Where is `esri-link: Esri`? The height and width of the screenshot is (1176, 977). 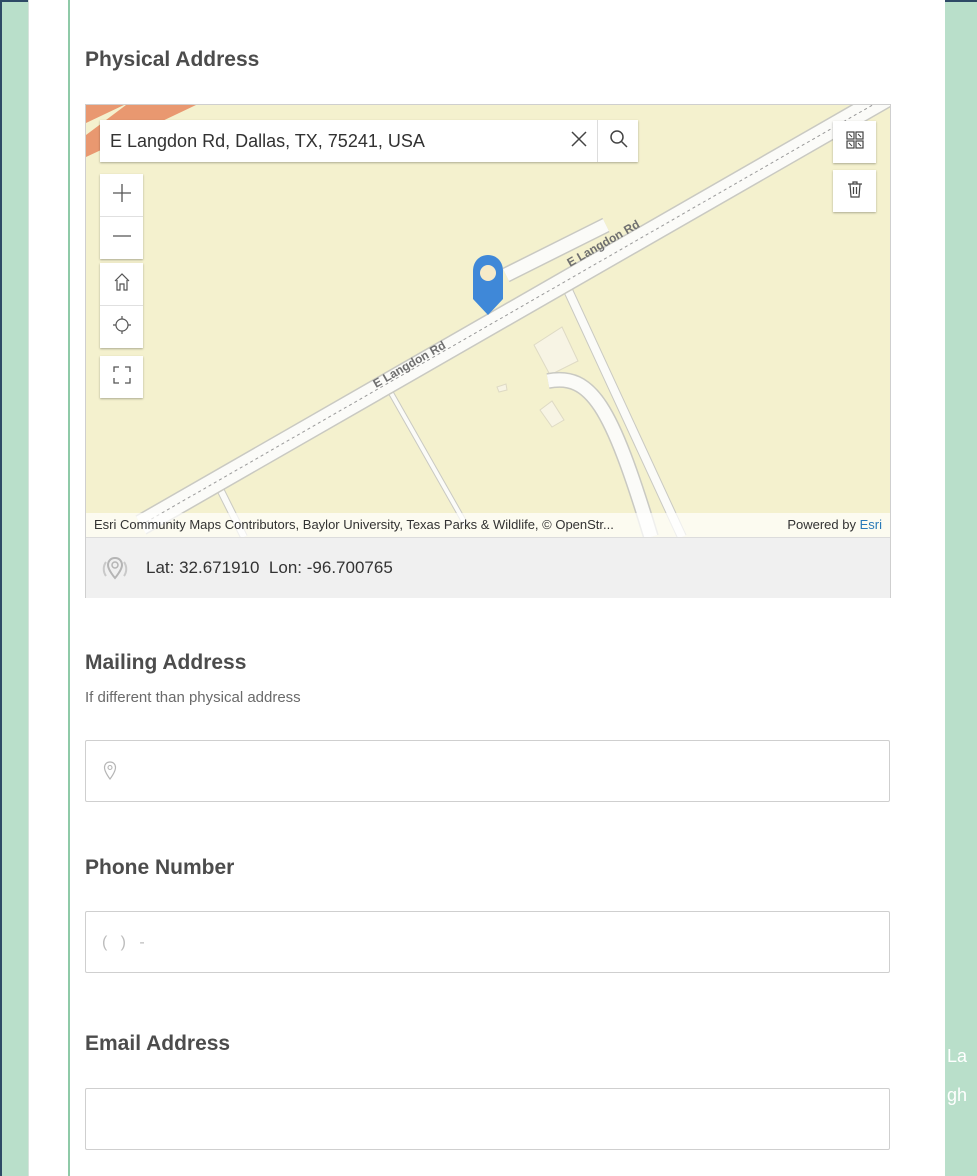 esri-link: Esri is located at coordinates (871, 524).